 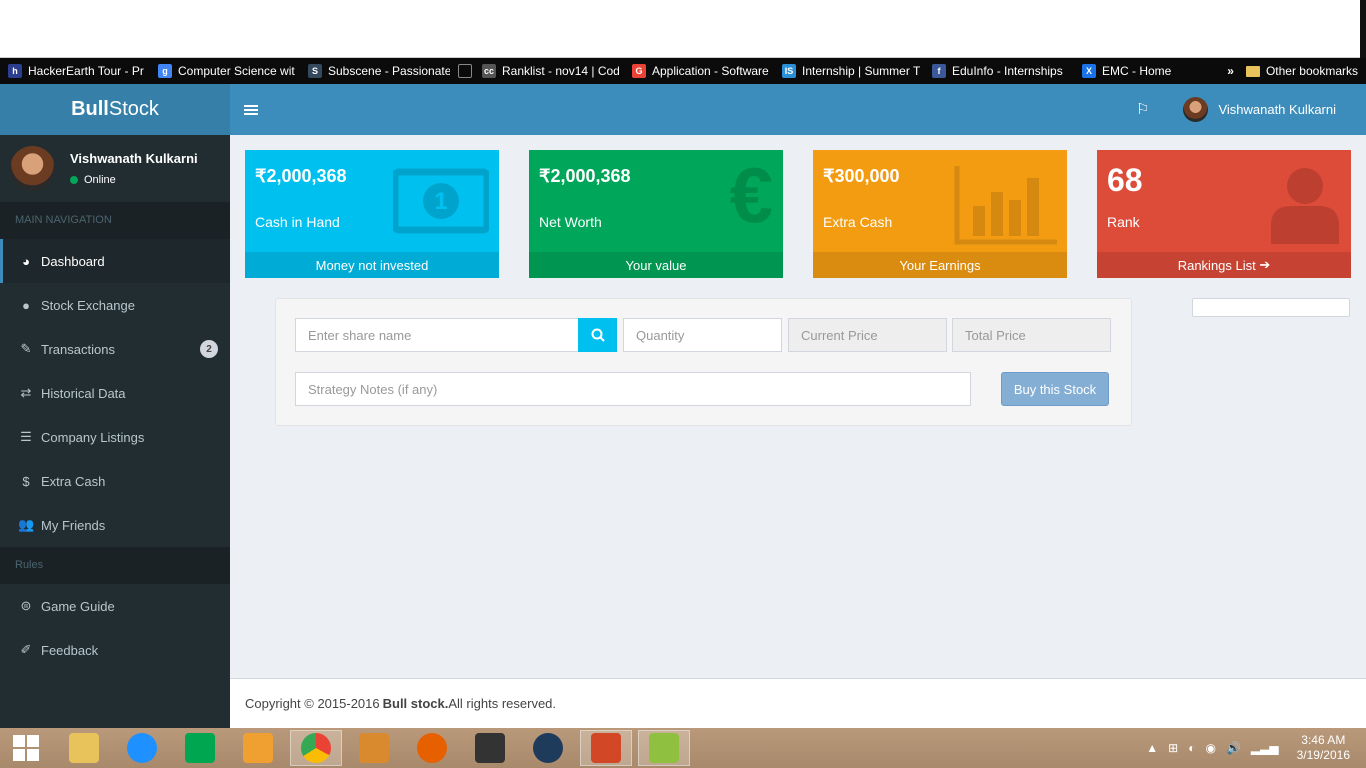 I want to click on user-name: Vishwanath Kulkarni, so click(x=134, y=158).